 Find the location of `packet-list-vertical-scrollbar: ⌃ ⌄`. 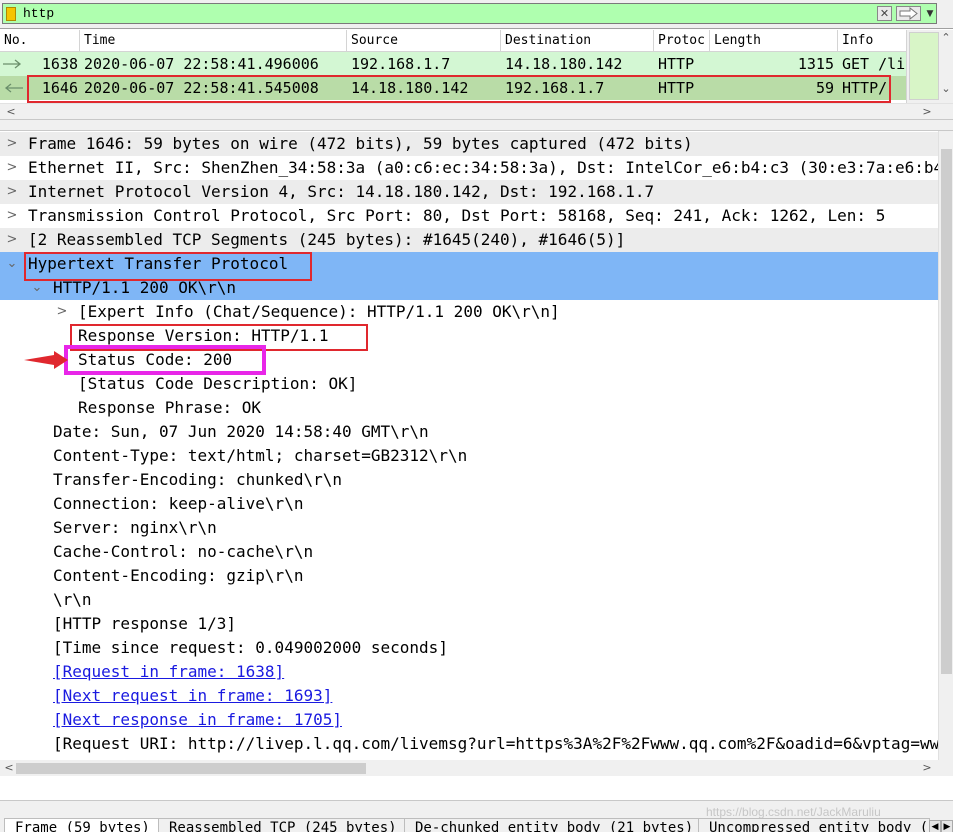

packet-list-vertical-scrollbar: ⌃ ⌄ is located at coordinates (929, 66).